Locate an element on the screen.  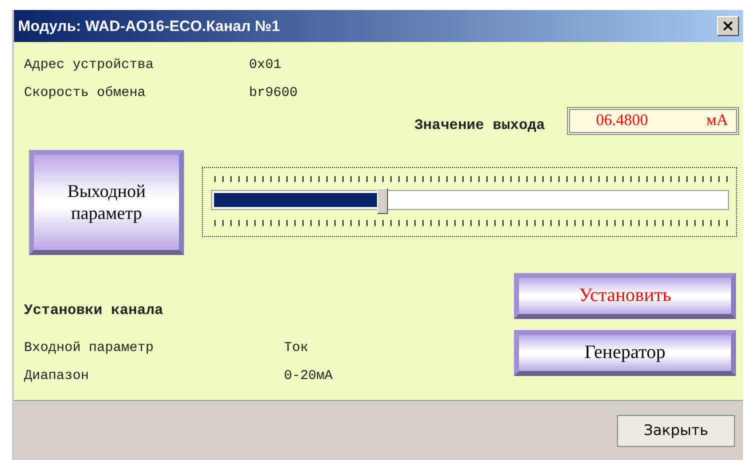
window-title: Модуль: WAD-AO16-ECO.Канал №1 is located at coordinates (149, 26).